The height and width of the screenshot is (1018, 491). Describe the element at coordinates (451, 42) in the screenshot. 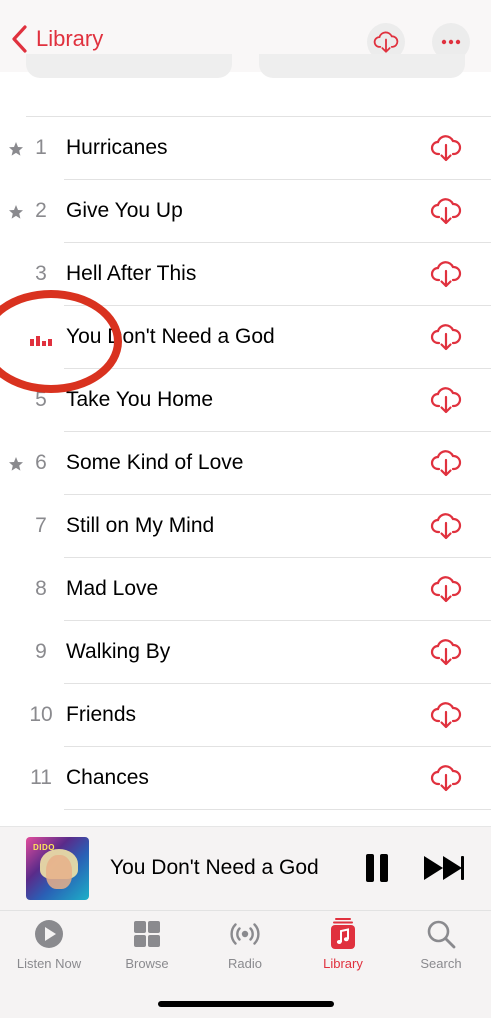

I see `ellipsis-icon` at that location.